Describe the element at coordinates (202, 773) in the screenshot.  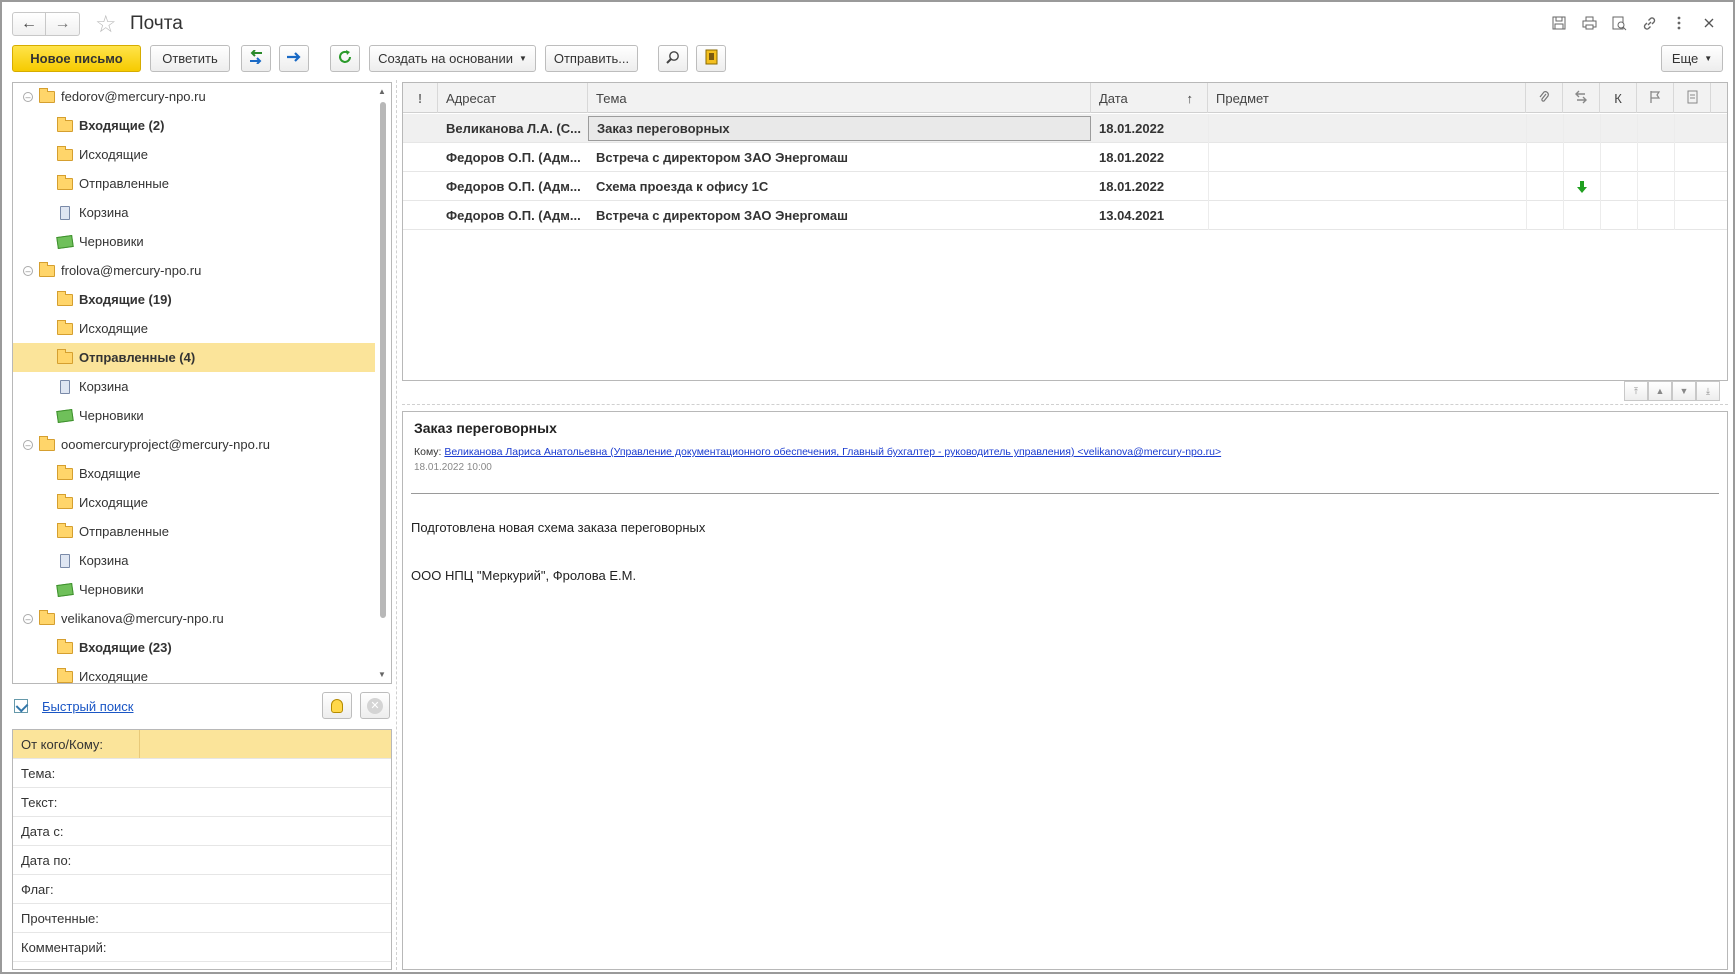
I see `filter-row: Тема:` at that location.